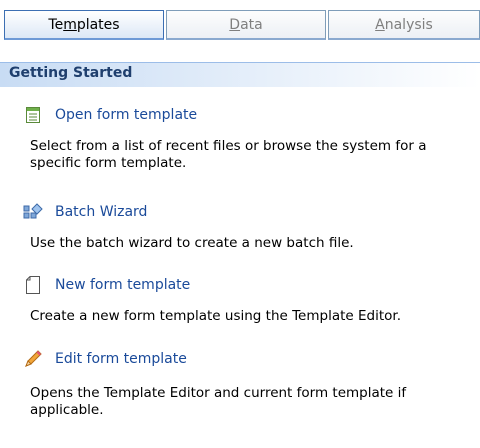  Describe the element at coordinates (56, 25) in the screenshot. I see `tab-templates-label-part: Te` at that location.